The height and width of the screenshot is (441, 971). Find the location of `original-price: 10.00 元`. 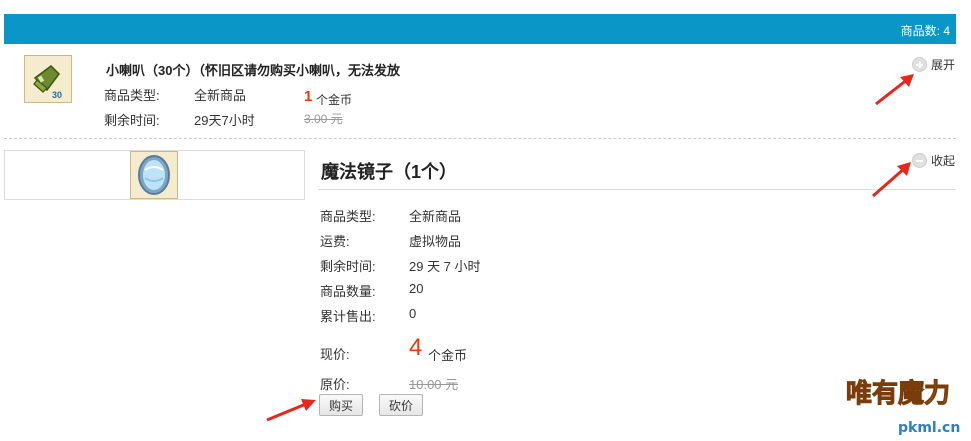

original-price: 10.00 元 is located at coordinates (434, 384).